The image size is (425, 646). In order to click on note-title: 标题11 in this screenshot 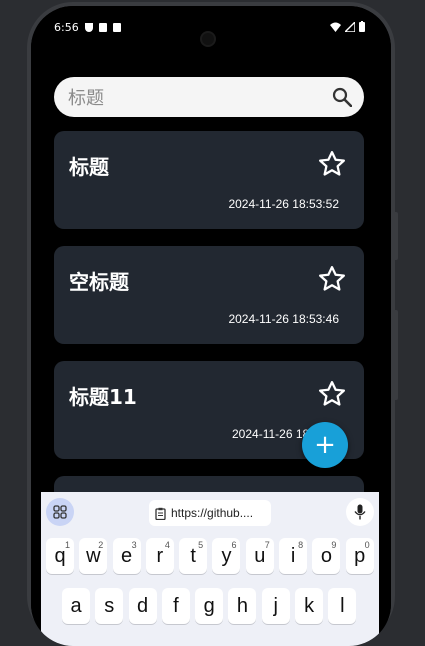, I will do `click(103, 397)`.